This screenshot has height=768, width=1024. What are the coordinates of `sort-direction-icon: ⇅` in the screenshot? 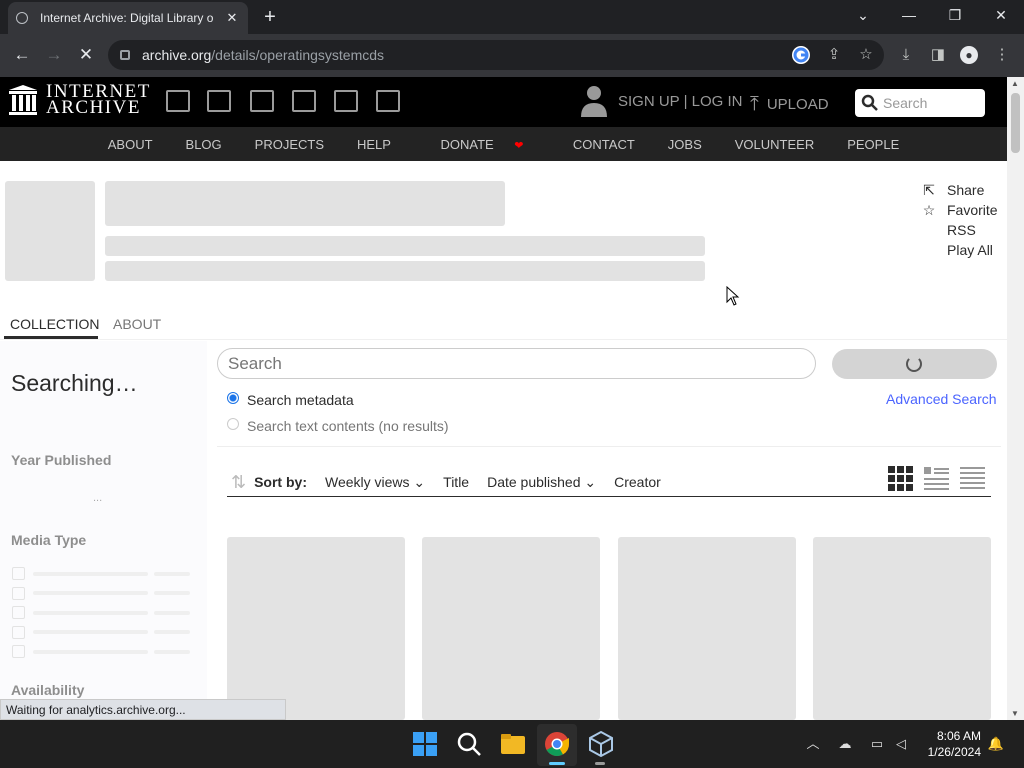 It's located at (238, 482).